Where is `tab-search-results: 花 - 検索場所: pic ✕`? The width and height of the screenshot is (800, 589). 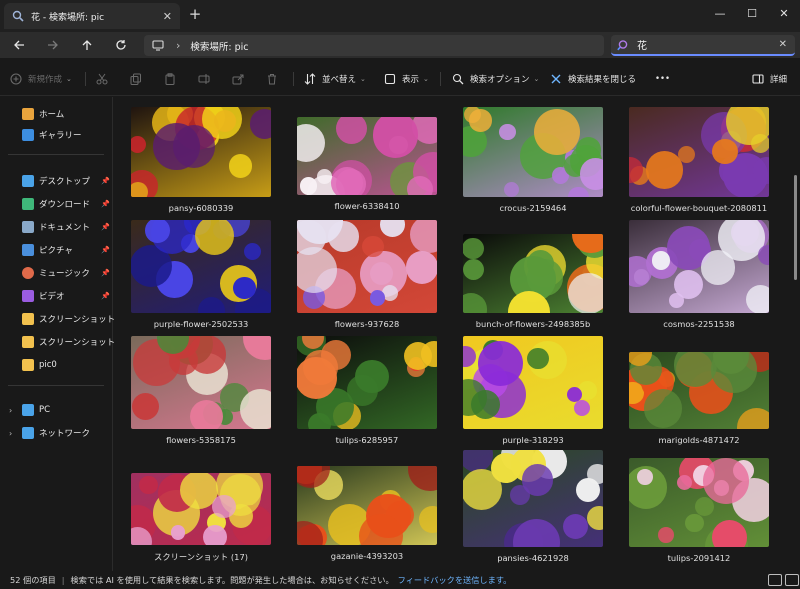
tab-search-results: 花 - 検索場所: pic ✕ is located at coordinates (92, 16).